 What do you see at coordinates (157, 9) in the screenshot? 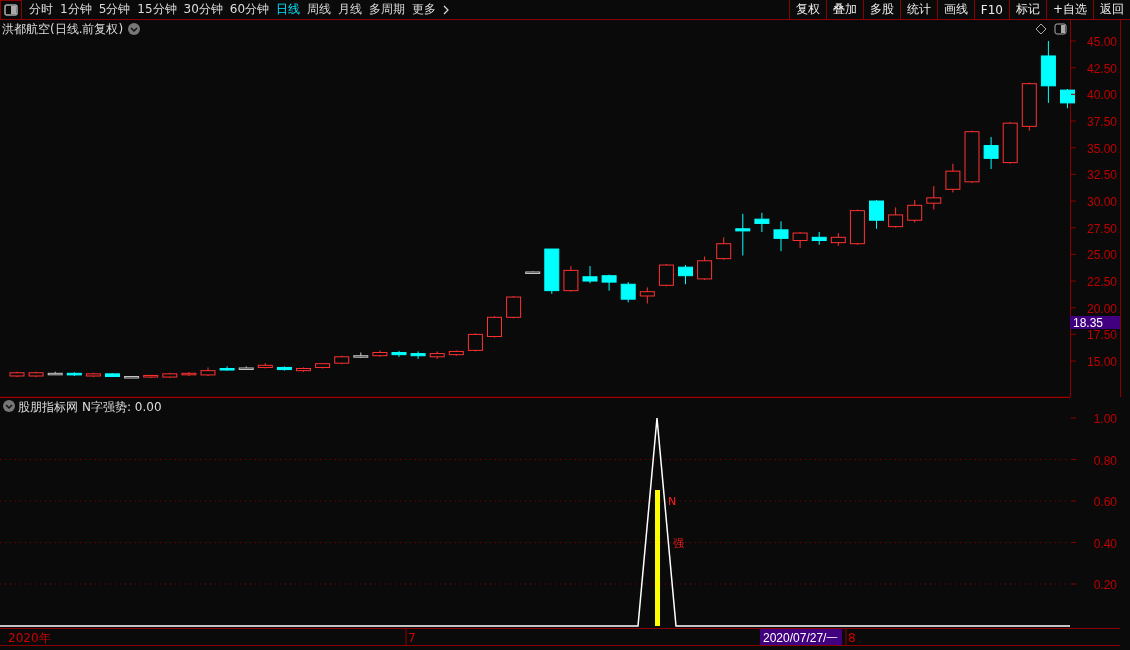
I see `period-tab: 15分钟` at bounding box center [157, 9].